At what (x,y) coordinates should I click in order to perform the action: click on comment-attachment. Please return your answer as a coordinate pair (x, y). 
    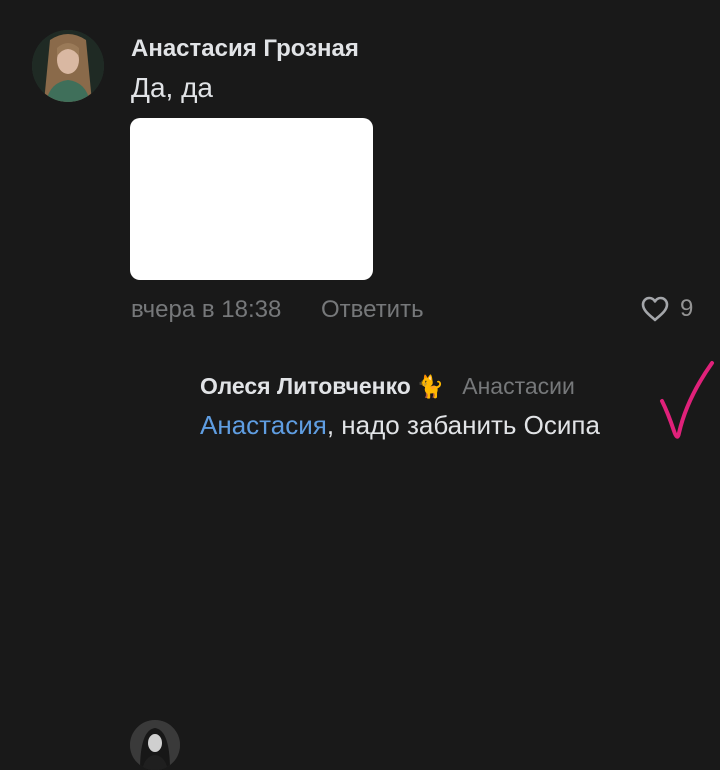
    Looking at the image, I should click on (251, 199).